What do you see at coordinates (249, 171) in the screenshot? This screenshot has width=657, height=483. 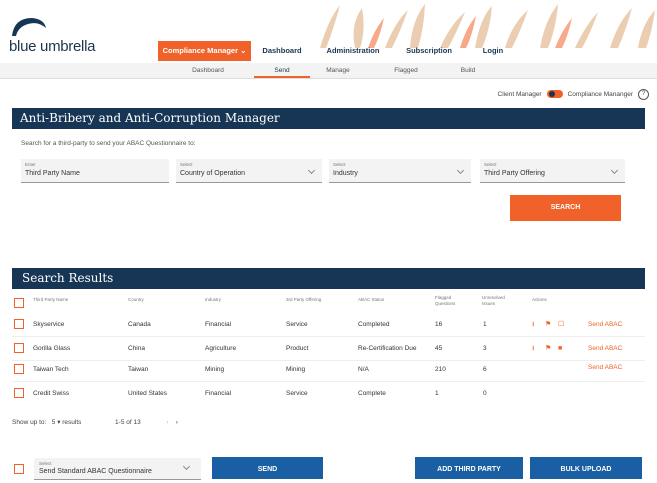 I see `country-select: Select Country of Operation` at bounding box center [249, 171].